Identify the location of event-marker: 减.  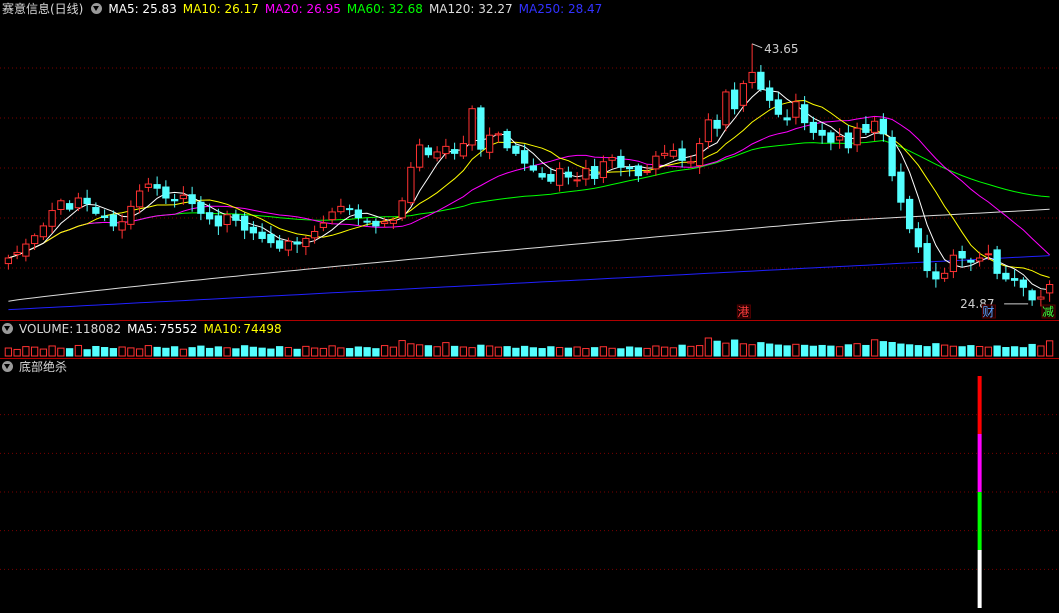
(1048, 312).